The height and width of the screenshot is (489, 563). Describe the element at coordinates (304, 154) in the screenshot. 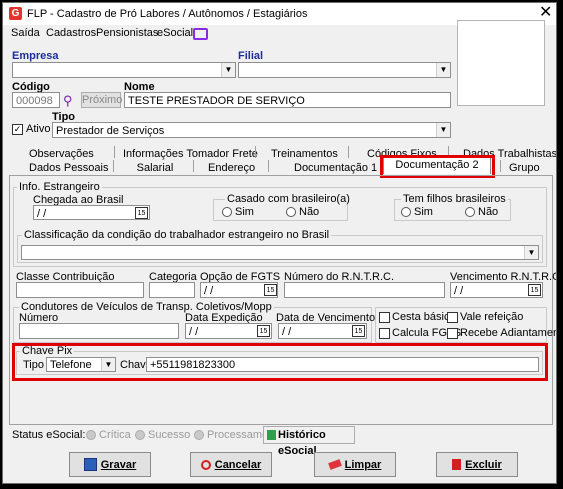

I see `tab-treinamentos: Treinamentos` at that location.